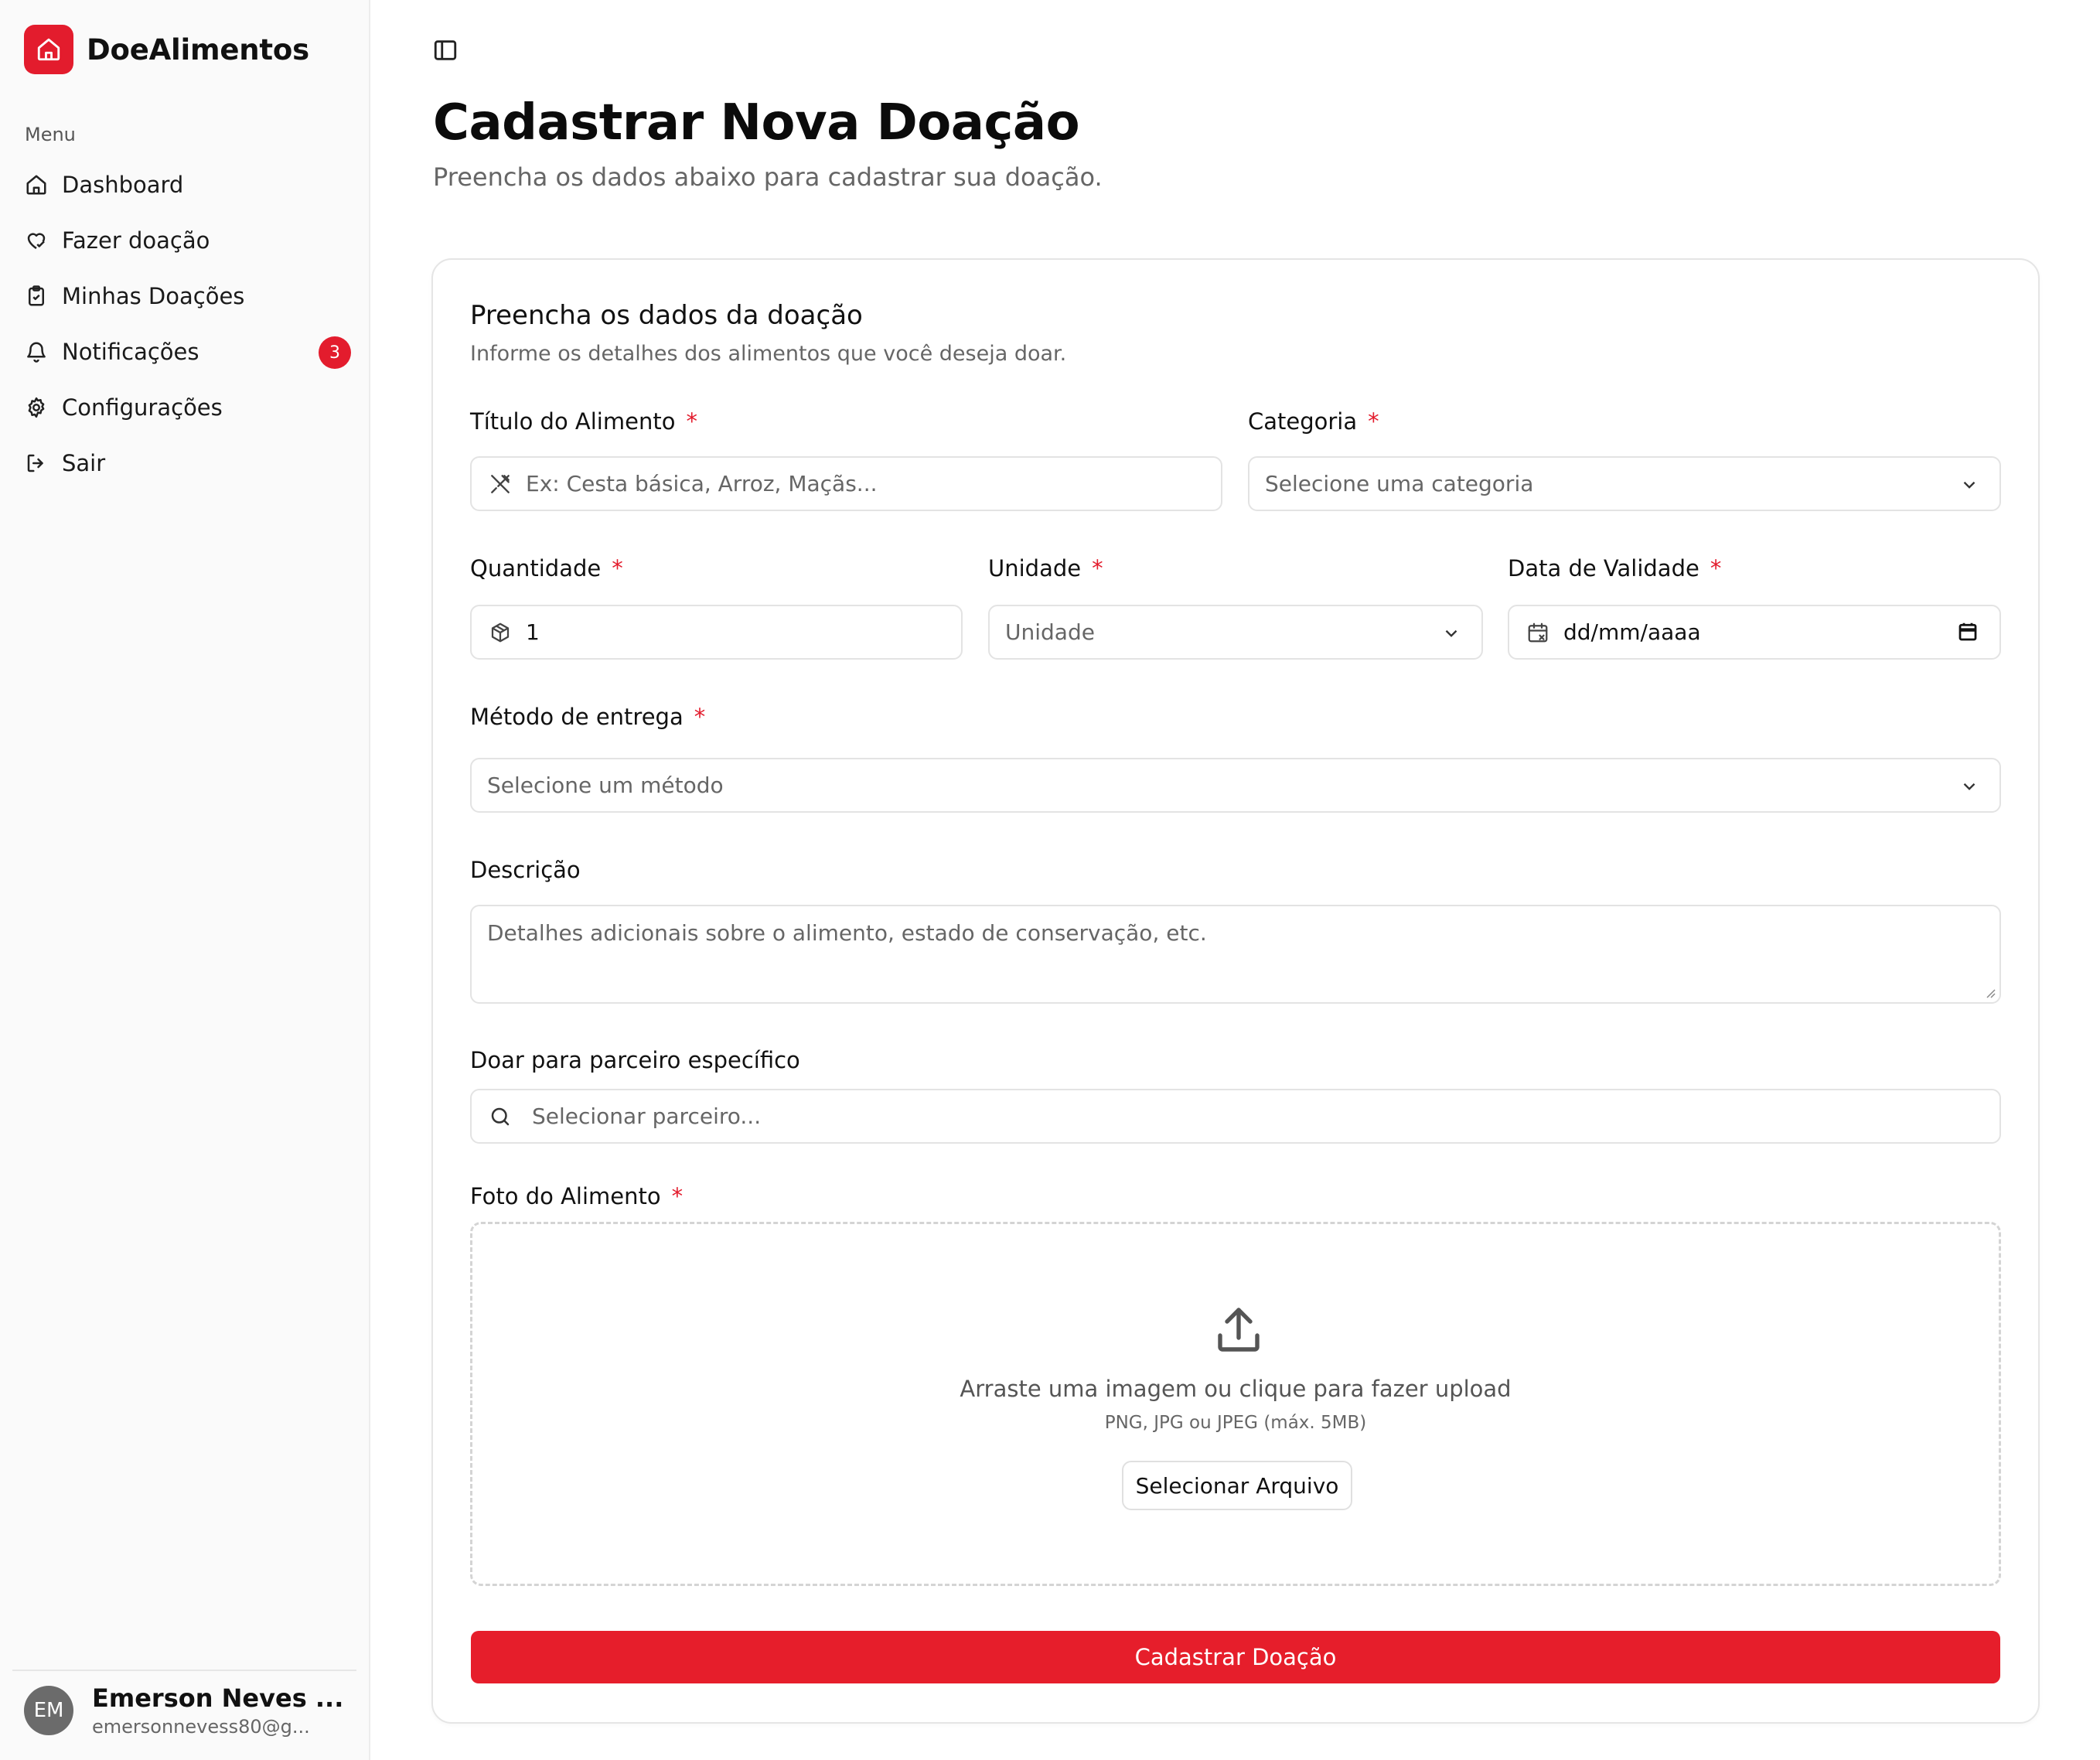 Image resolution: width=2100 pixels, height=1760 pixels. I want to click on brand: DoeAlimentos, so click(166, 49).